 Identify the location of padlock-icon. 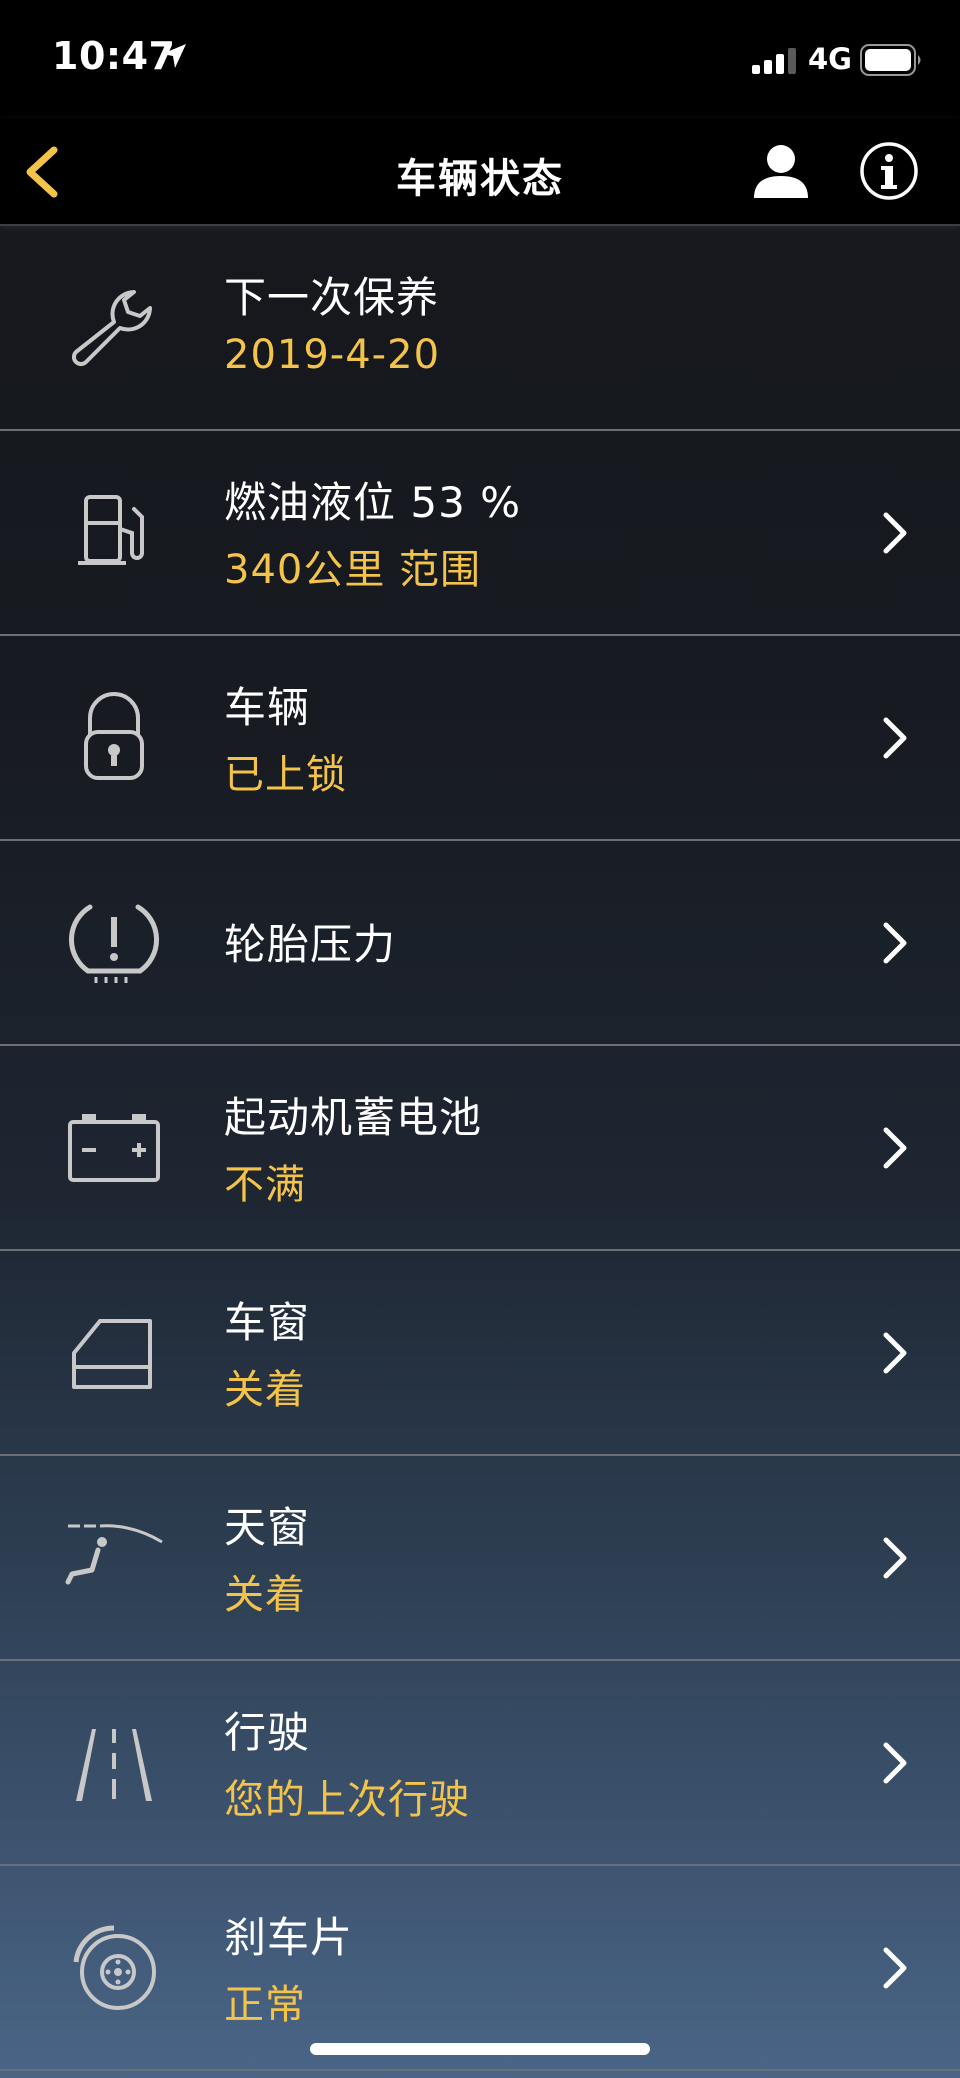
(114, 736).